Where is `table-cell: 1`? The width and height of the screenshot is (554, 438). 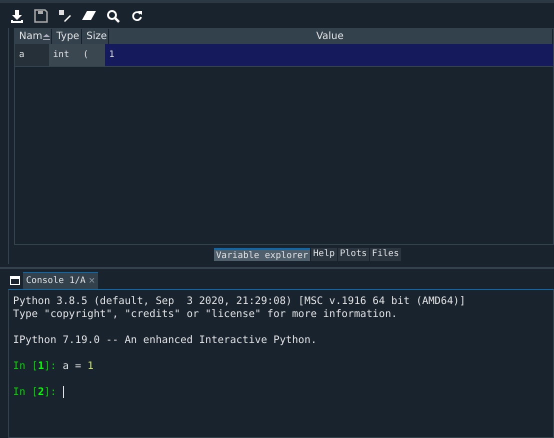 table-cell: 1 is located at coordinates (329, 55).